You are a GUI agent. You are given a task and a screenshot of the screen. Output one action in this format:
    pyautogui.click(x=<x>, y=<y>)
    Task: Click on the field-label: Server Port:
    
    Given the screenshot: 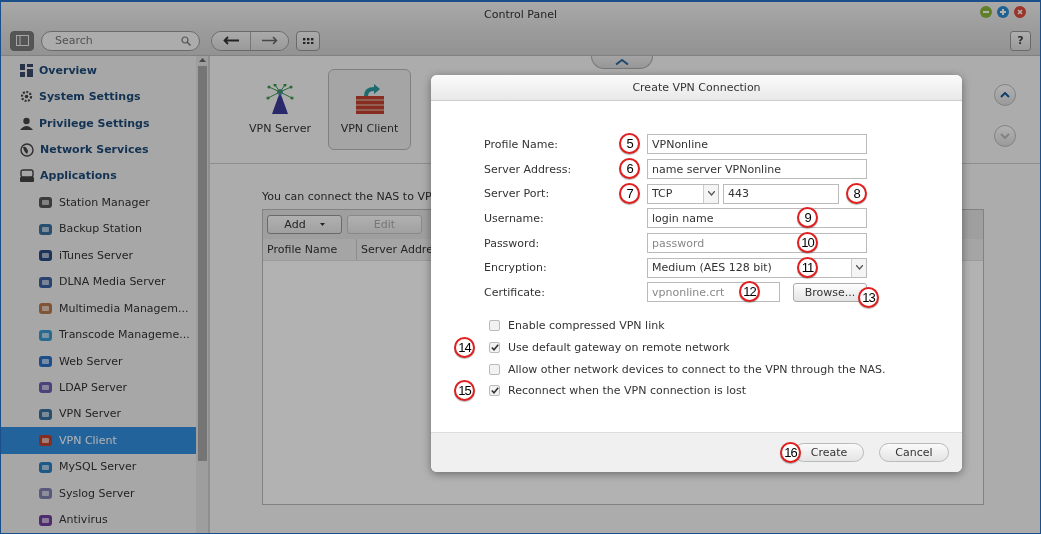 What is the action you would take?
    pyautogui.click(x=517, y=194)
    